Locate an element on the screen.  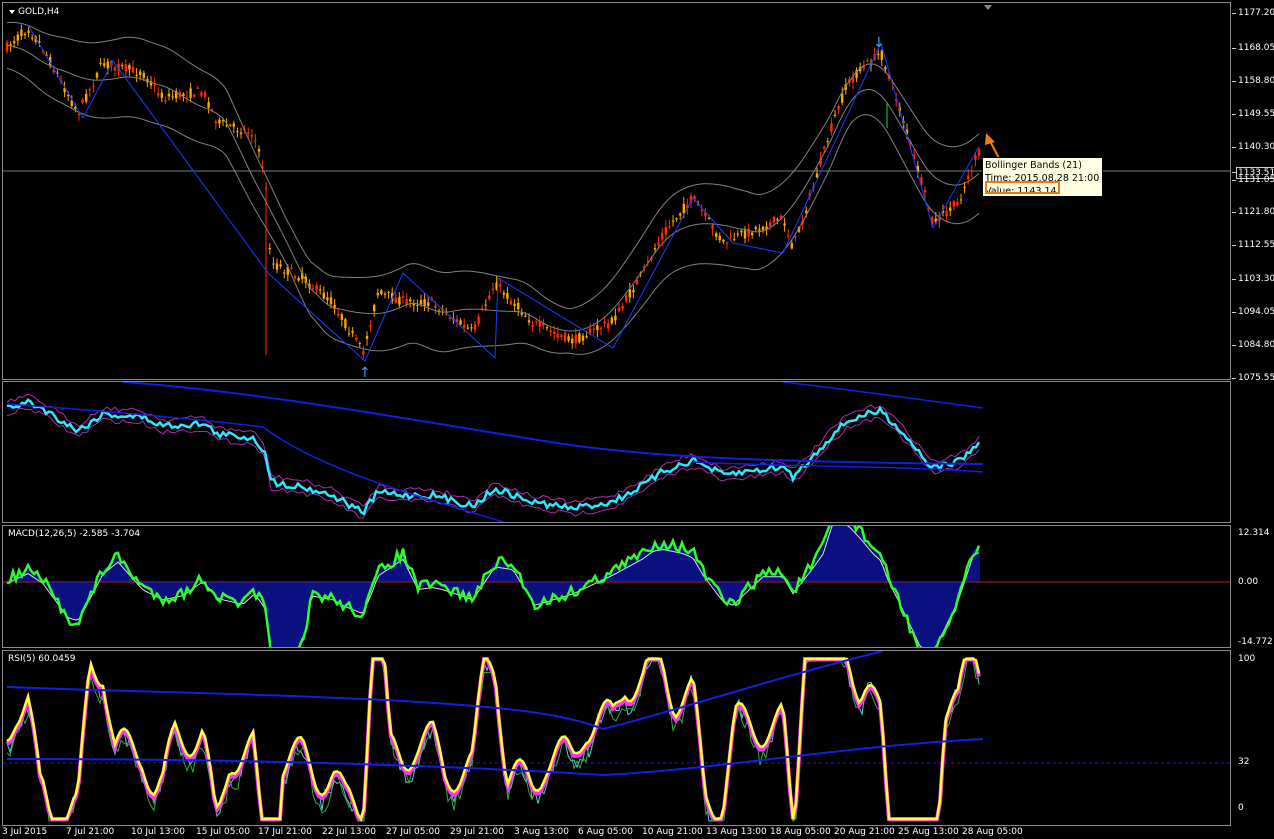
rsi-label: RSI(5) 60.0459 is located at coordinates (42, 659).